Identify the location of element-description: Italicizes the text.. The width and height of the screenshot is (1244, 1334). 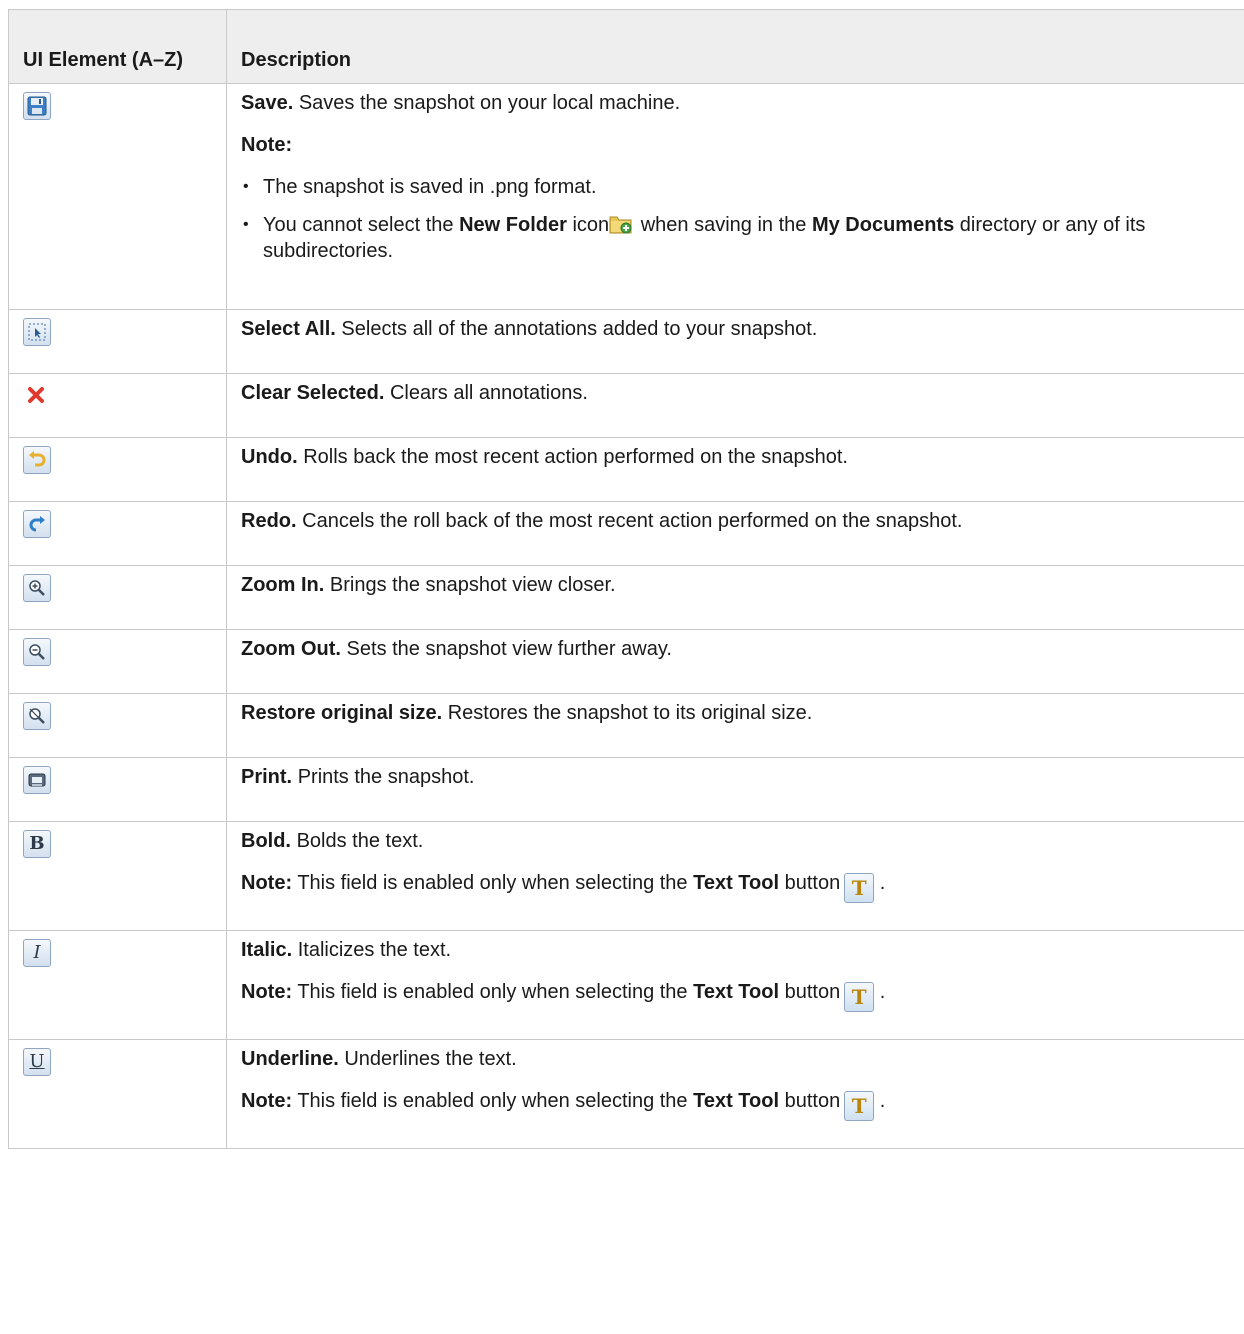
(374, 950).